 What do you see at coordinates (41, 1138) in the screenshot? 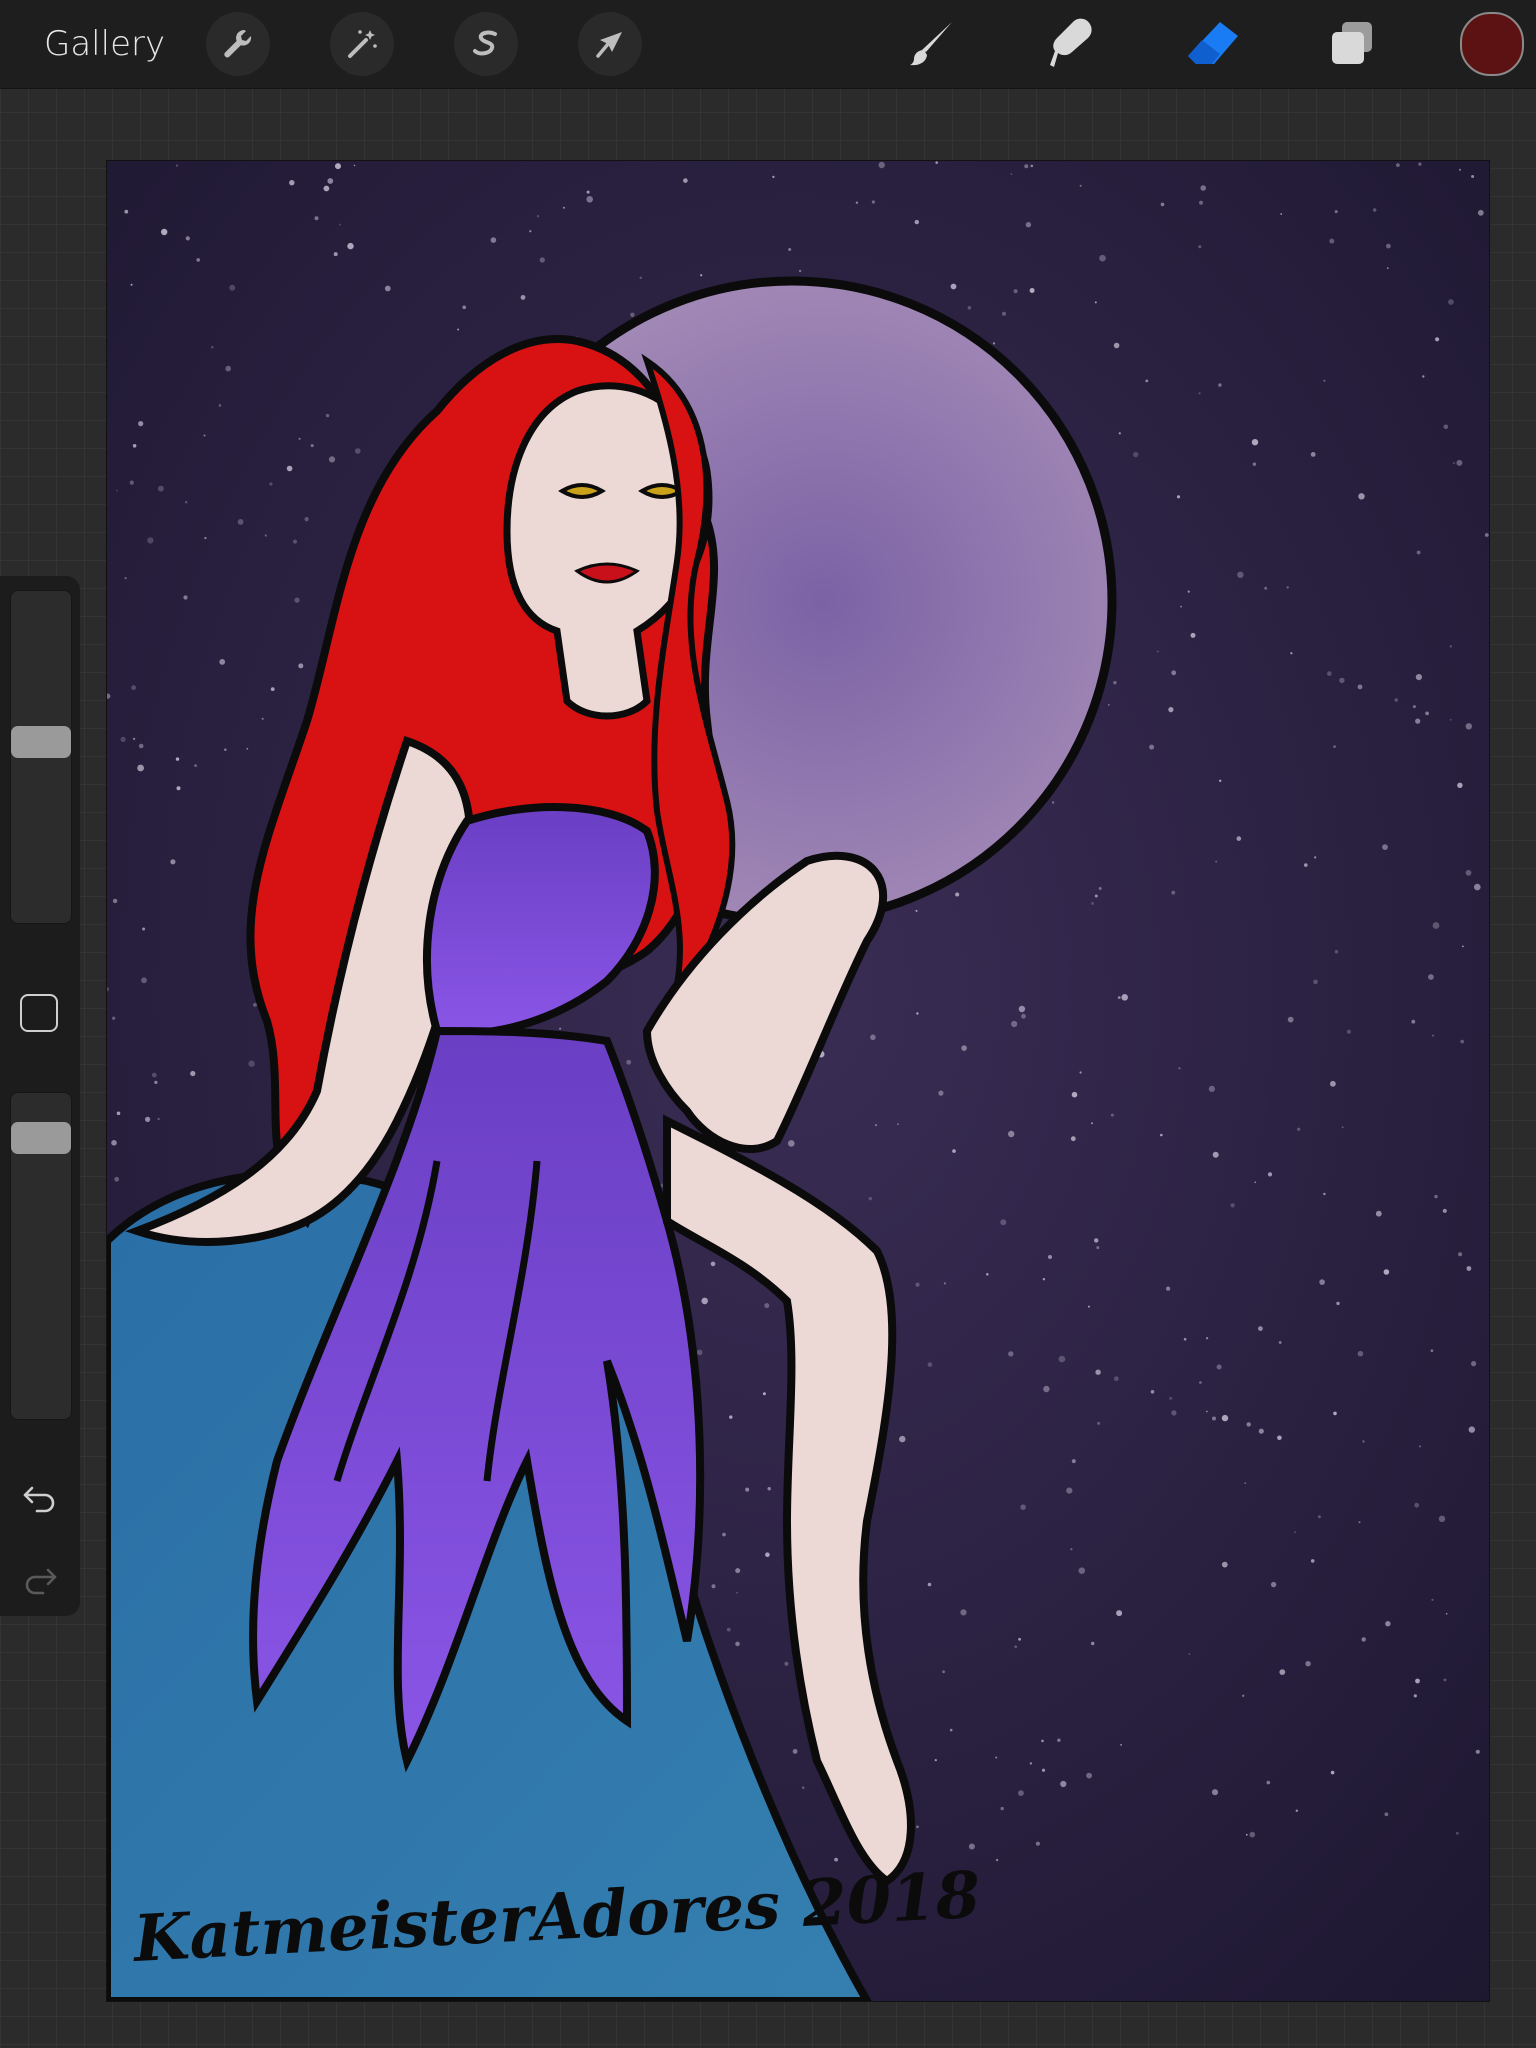
I see `opacity-slider-thumb` at bounding box center [41, 1138].